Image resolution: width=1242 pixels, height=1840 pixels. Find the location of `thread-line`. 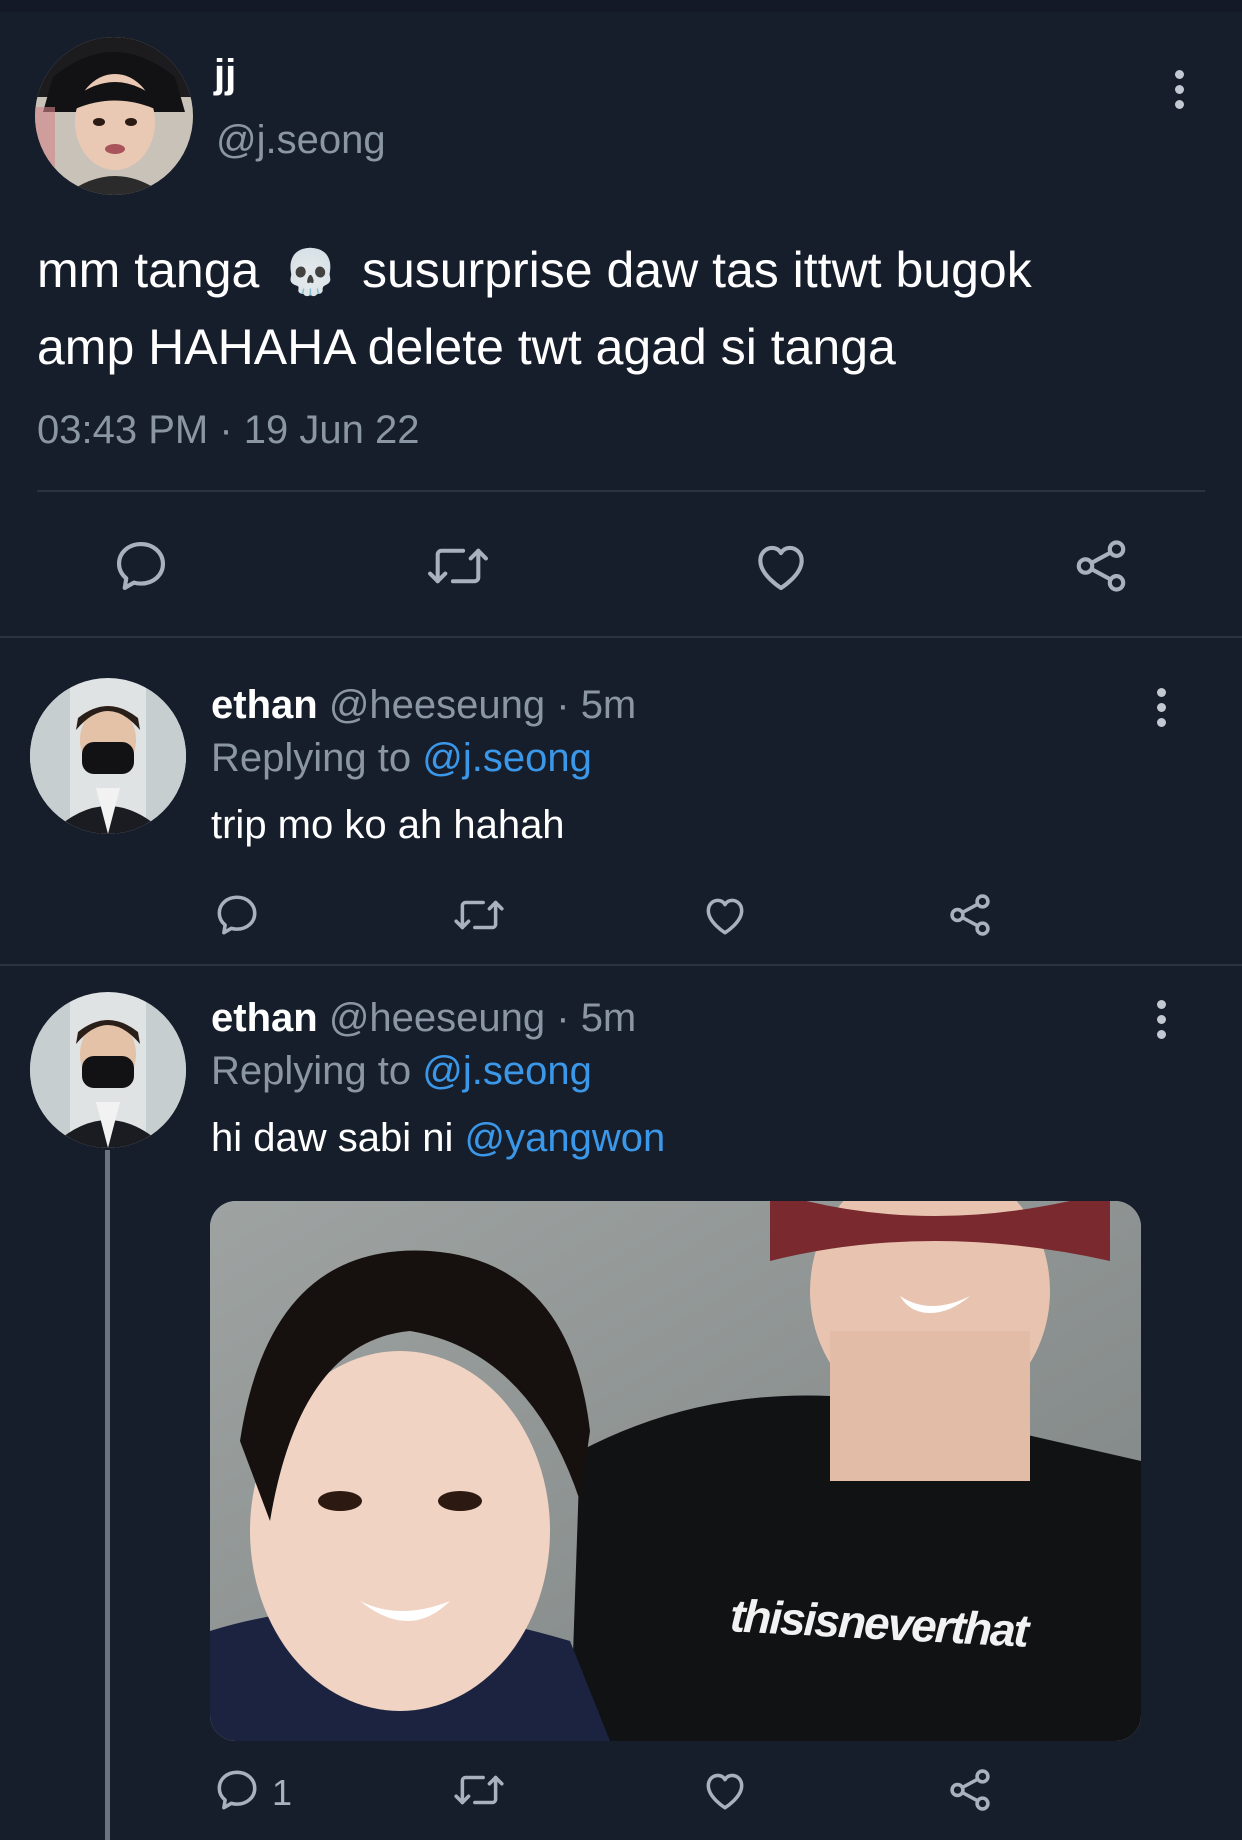

thread-line is located at coordinates (107, 1495).